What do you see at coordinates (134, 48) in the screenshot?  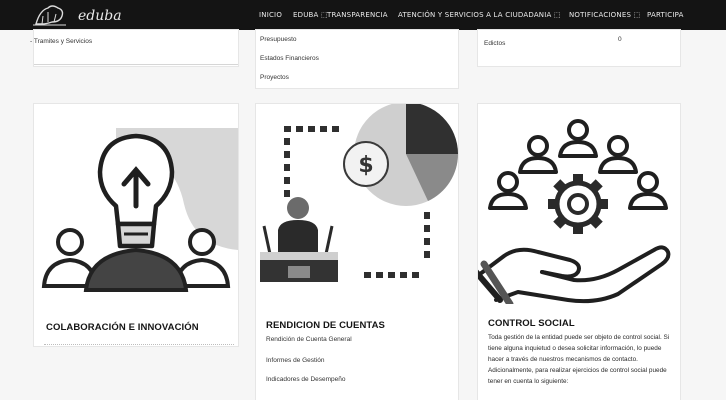 I see `top-card-left: - Tramites y Servicios` at bounding box center [134, 48].